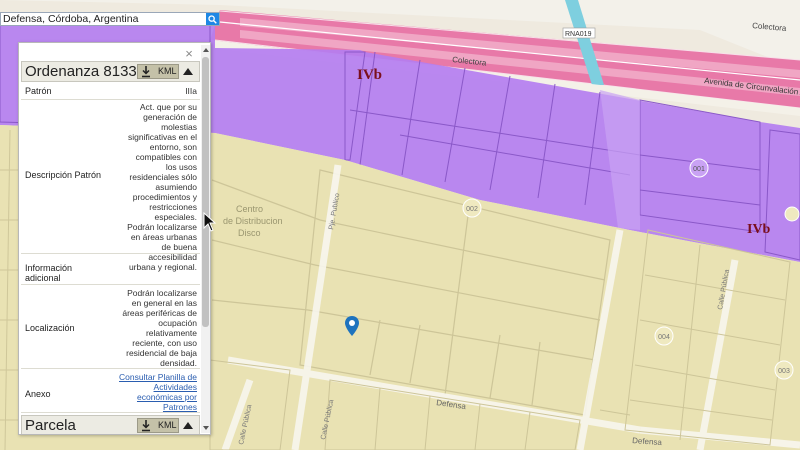 This screenshot has width=800, height=450. Describe the element at coordinates (784, 371) in the screenshot. I see `parcel-number-003: 003` at that location.